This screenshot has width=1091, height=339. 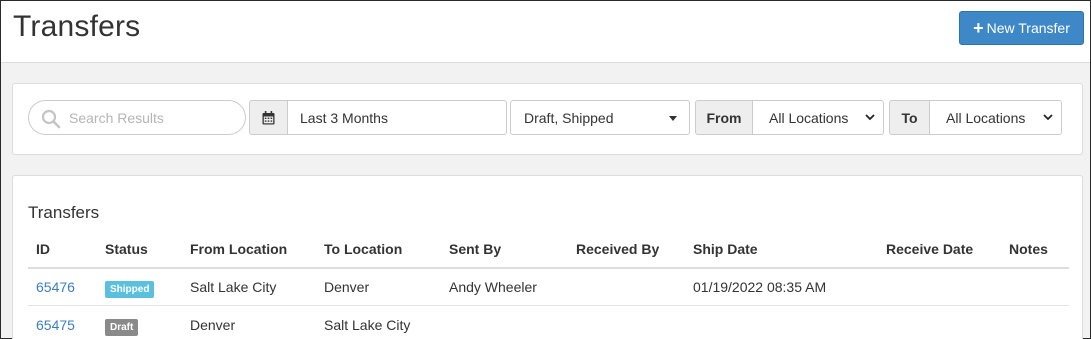 I want to click on calendar-button, so click(x=268, y=117).